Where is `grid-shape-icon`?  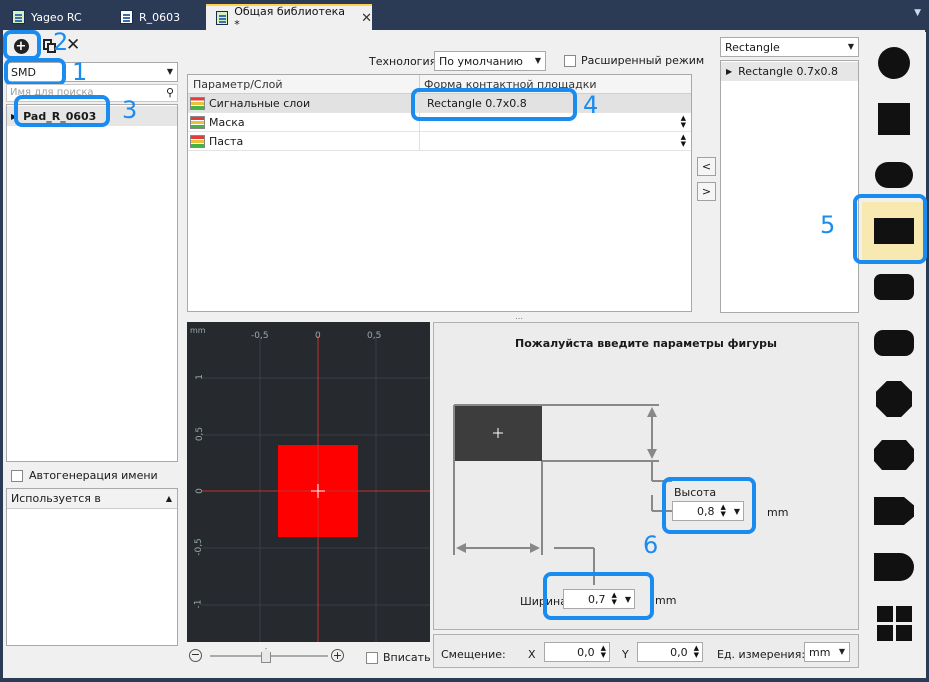 grid-shape-icon is located at coordinates (894, 623).